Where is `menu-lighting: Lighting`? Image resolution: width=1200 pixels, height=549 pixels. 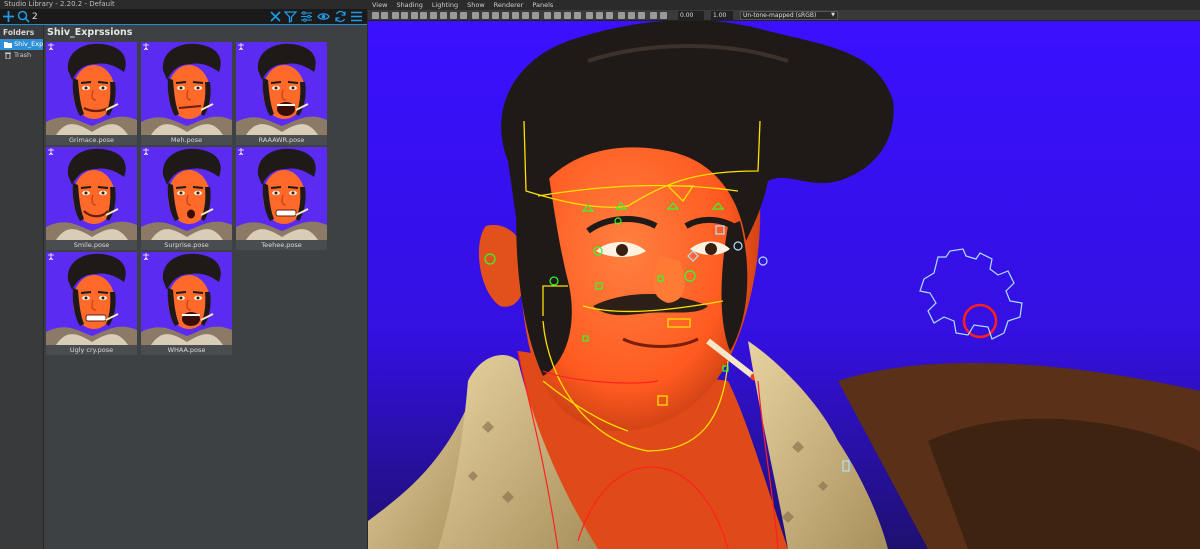 menu-lighting: Lighting is located at coordinates (445, 5).